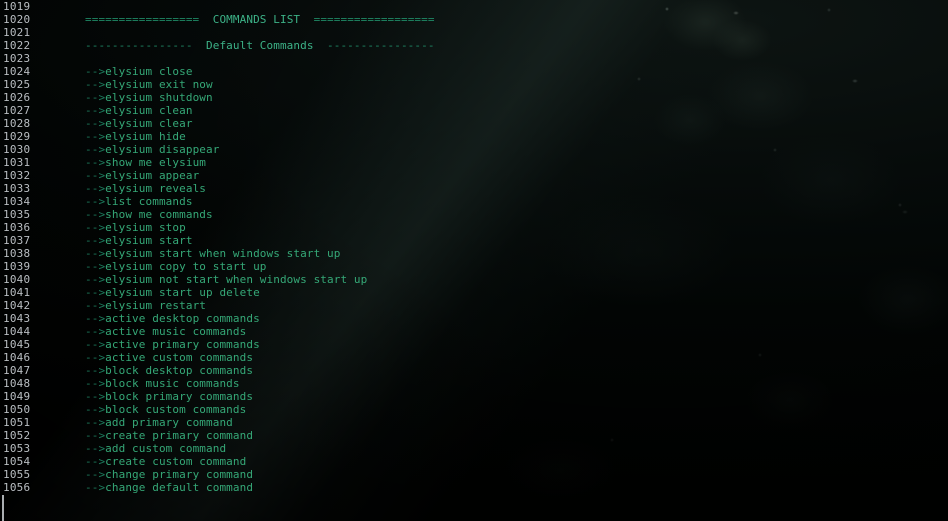 The image size is (948, 521). What do you see at coordinates (17, 214) in the screenshot?
I see `line-number: 1035` at bounding box center [17, 214].